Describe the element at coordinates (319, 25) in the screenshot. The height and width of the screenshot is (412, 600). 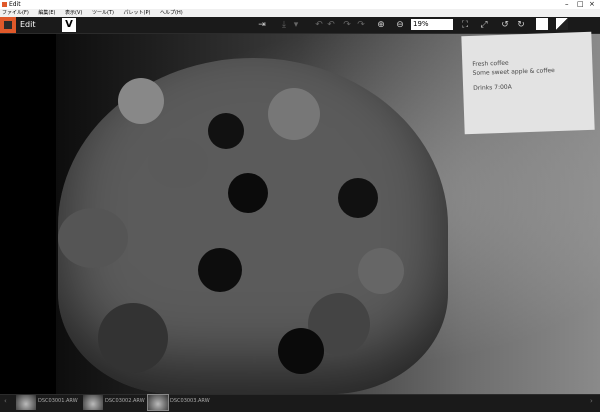
I see `undo-icon: ↶` at that location.